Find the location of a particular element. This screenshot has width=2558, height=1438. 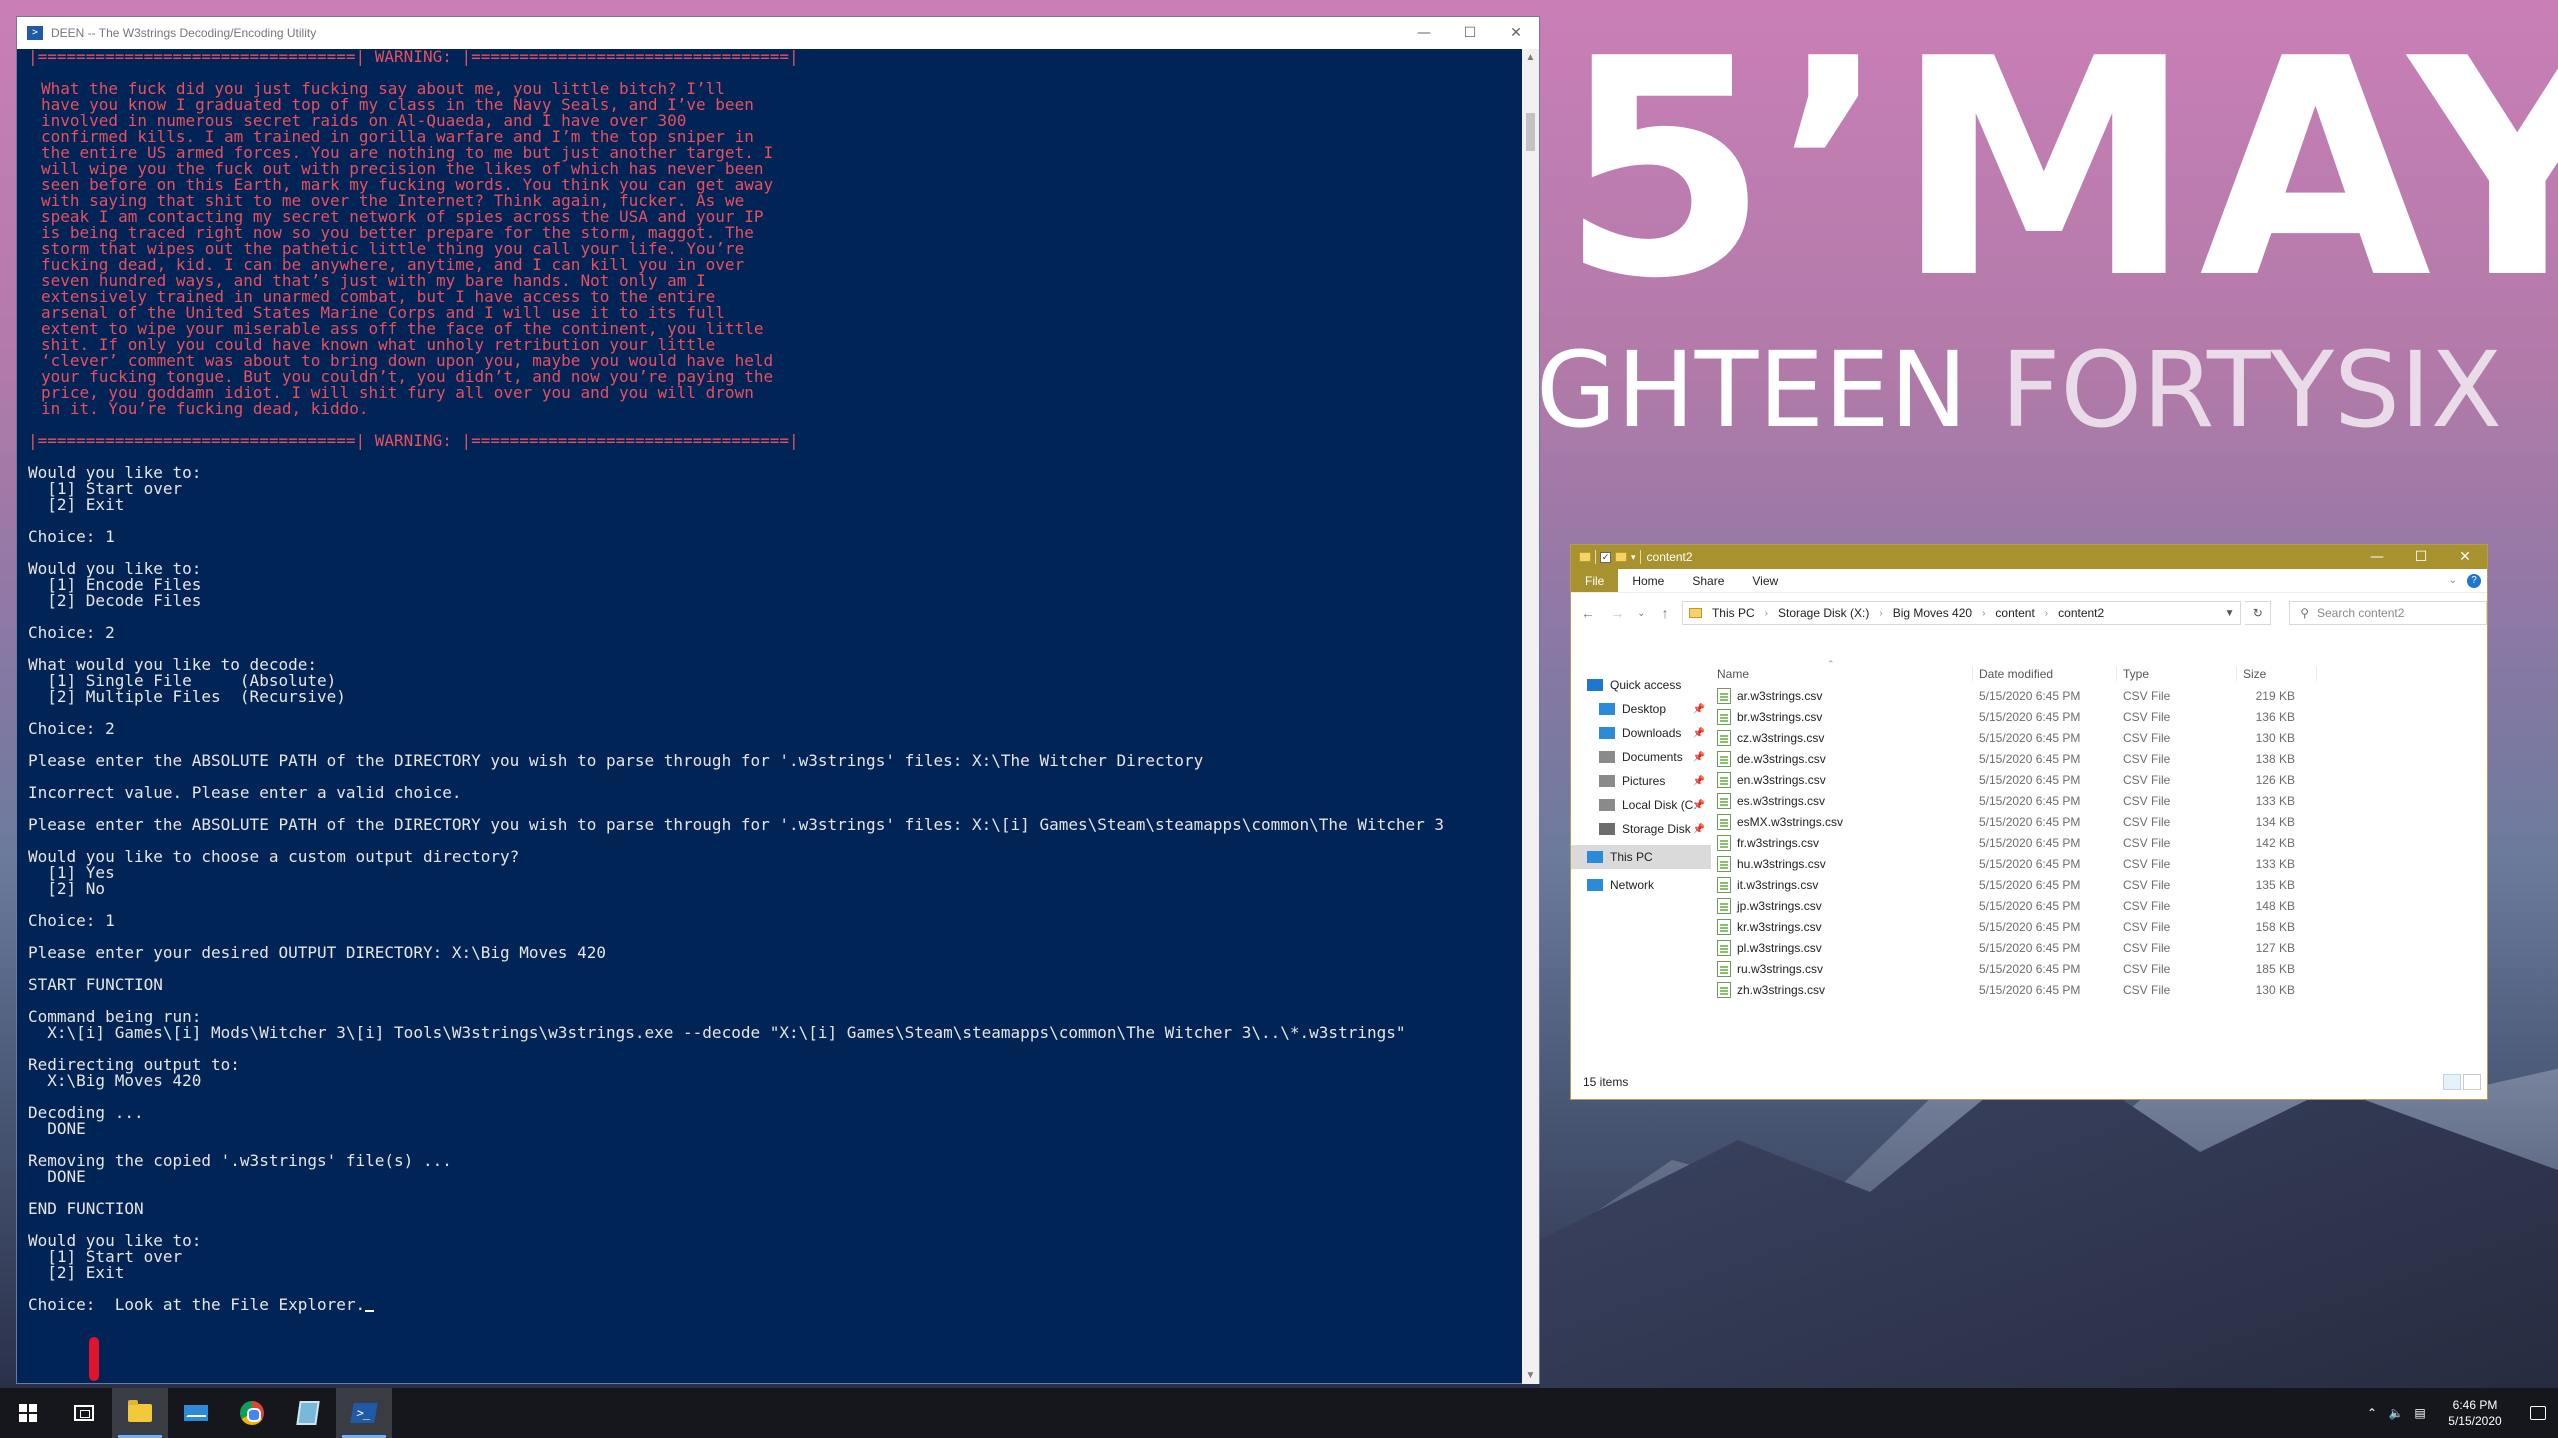

properties-icon: ✓ is located at coordinates (1605, 557).